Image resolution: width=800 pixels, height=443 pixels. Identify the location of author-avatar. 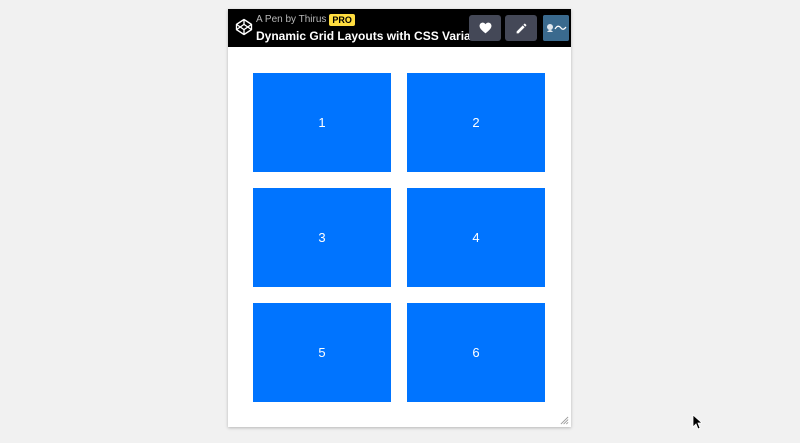
(556, 28).